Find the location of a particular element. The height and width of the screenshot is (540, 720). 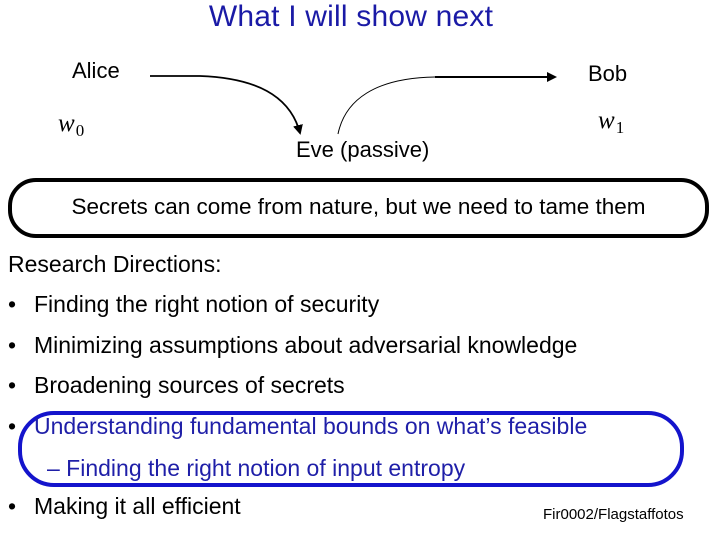

bullet-text: Finding the right notion of security is located at coordinates (207, 304).